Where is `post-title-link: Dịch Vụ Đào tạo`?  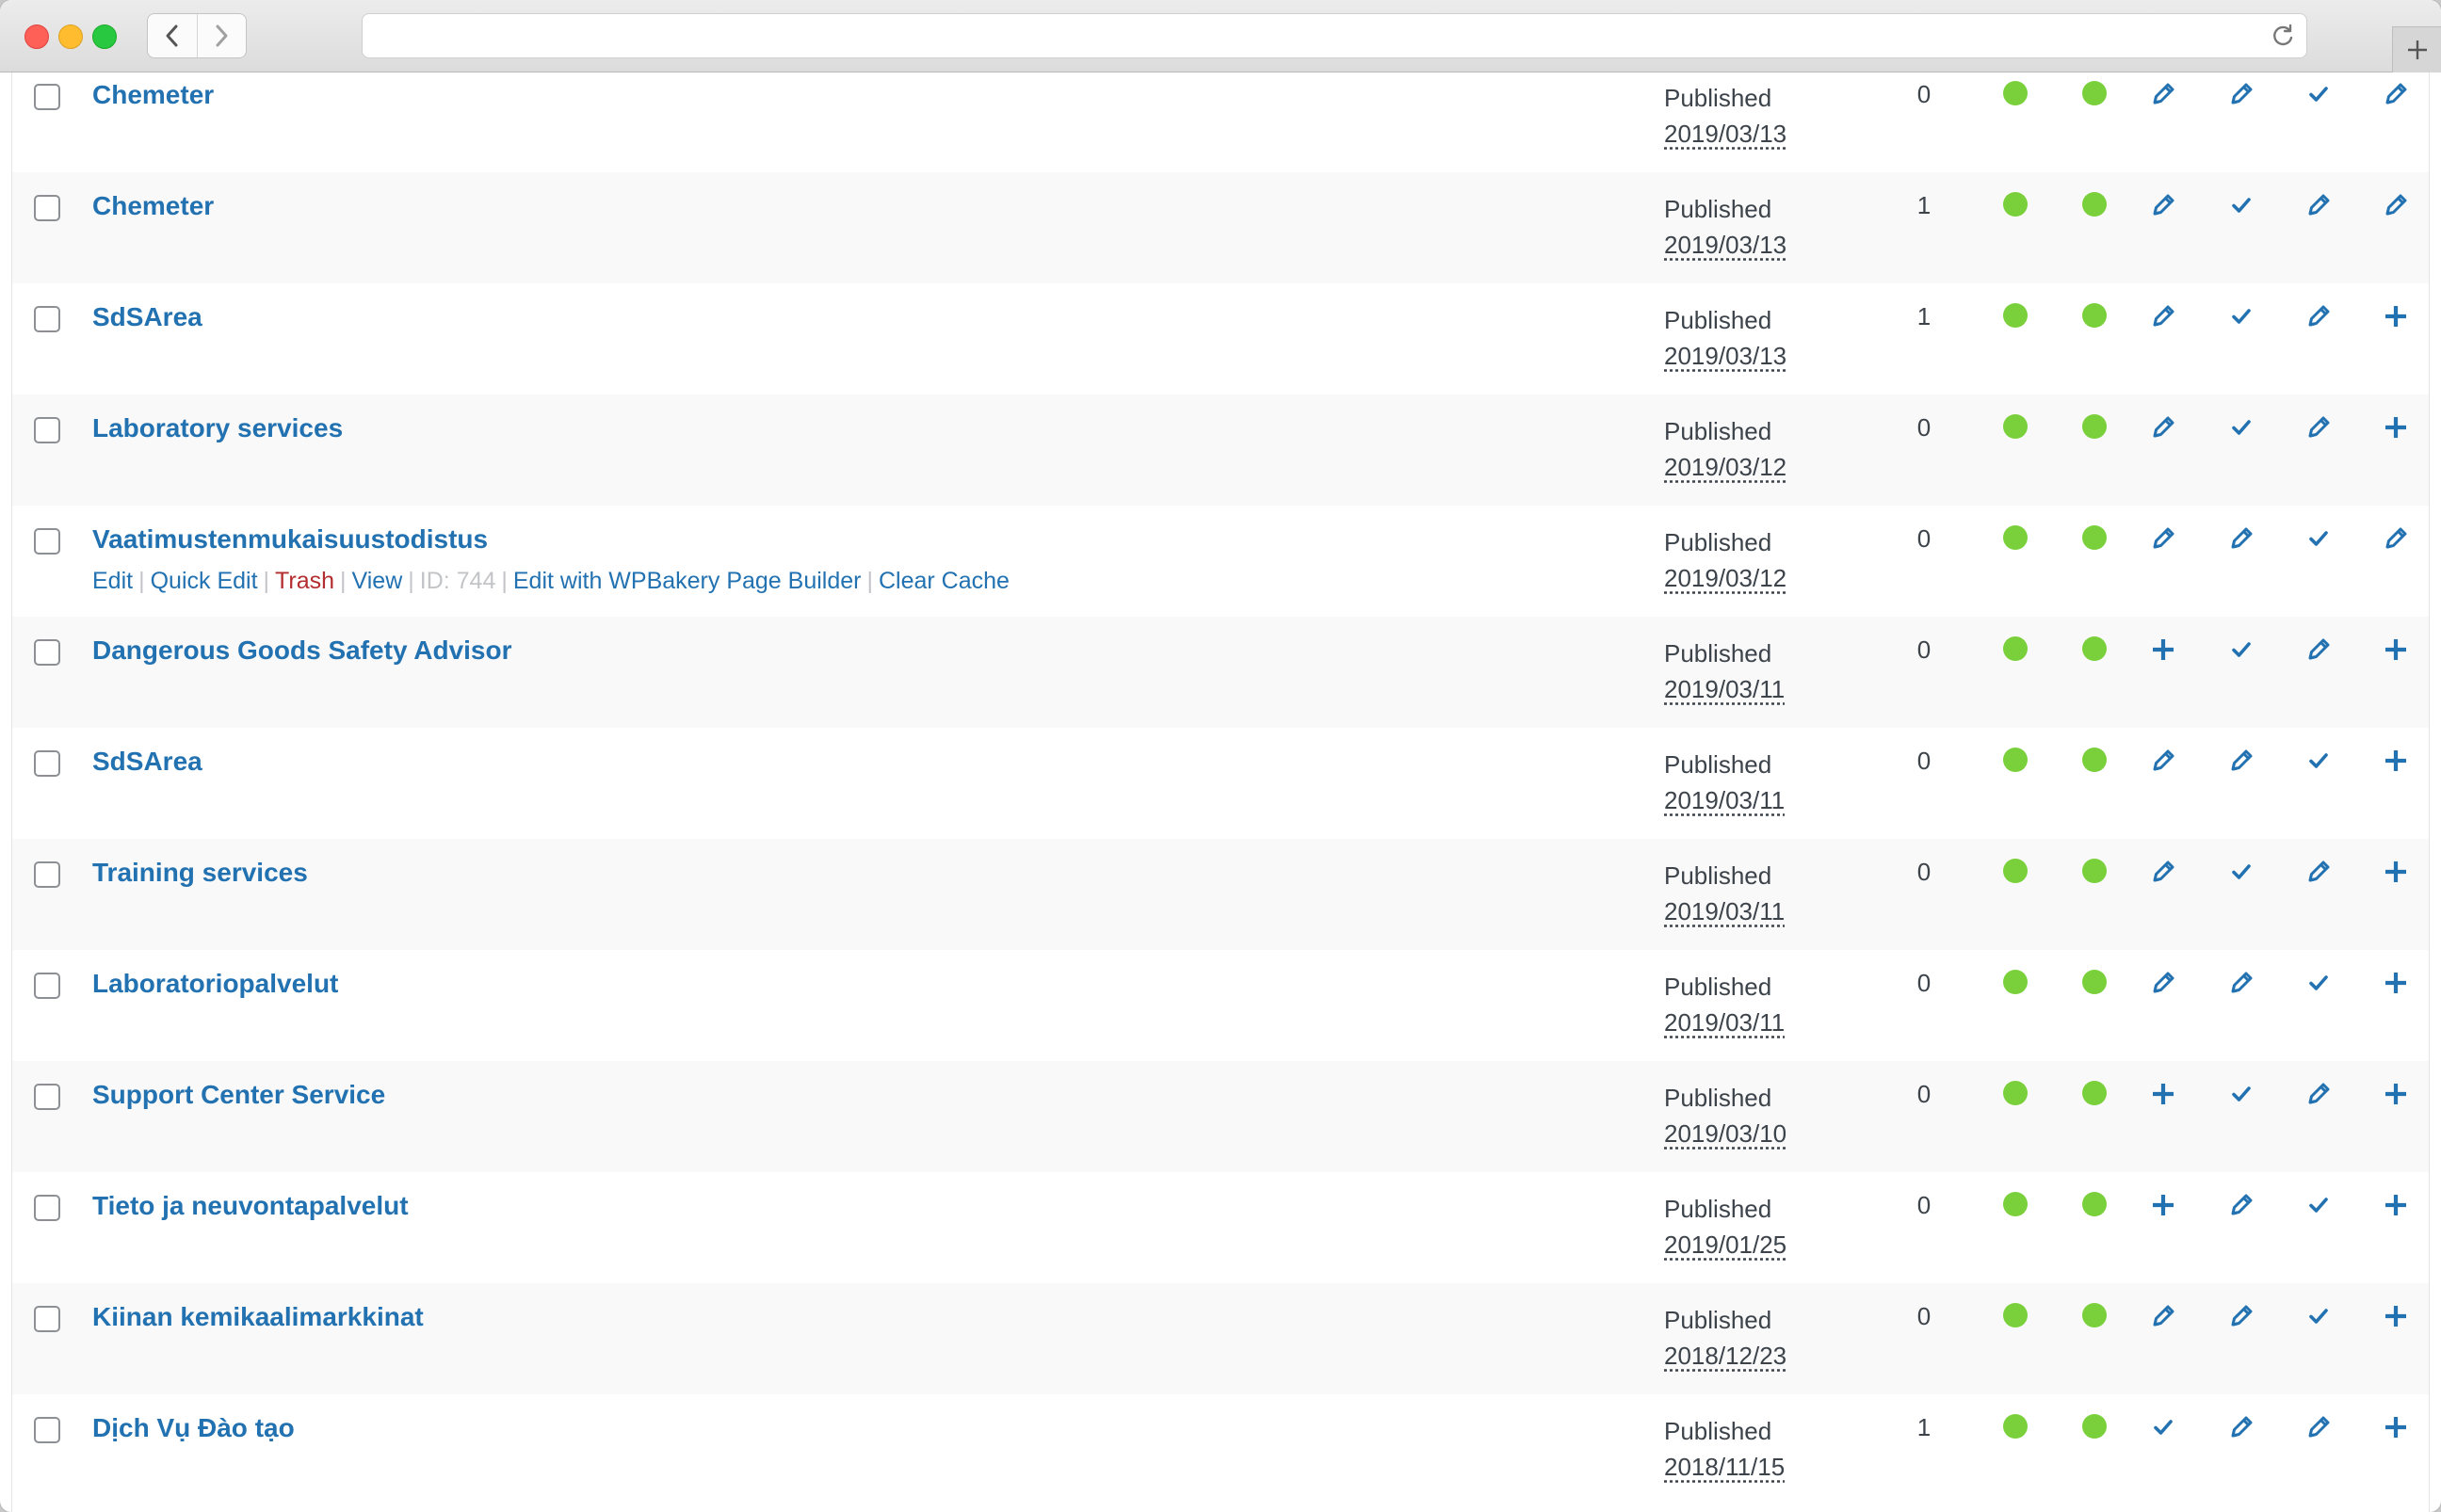 post-title-link: Dịch Vụ Đào tạo is located at coordinates (194, 1428).